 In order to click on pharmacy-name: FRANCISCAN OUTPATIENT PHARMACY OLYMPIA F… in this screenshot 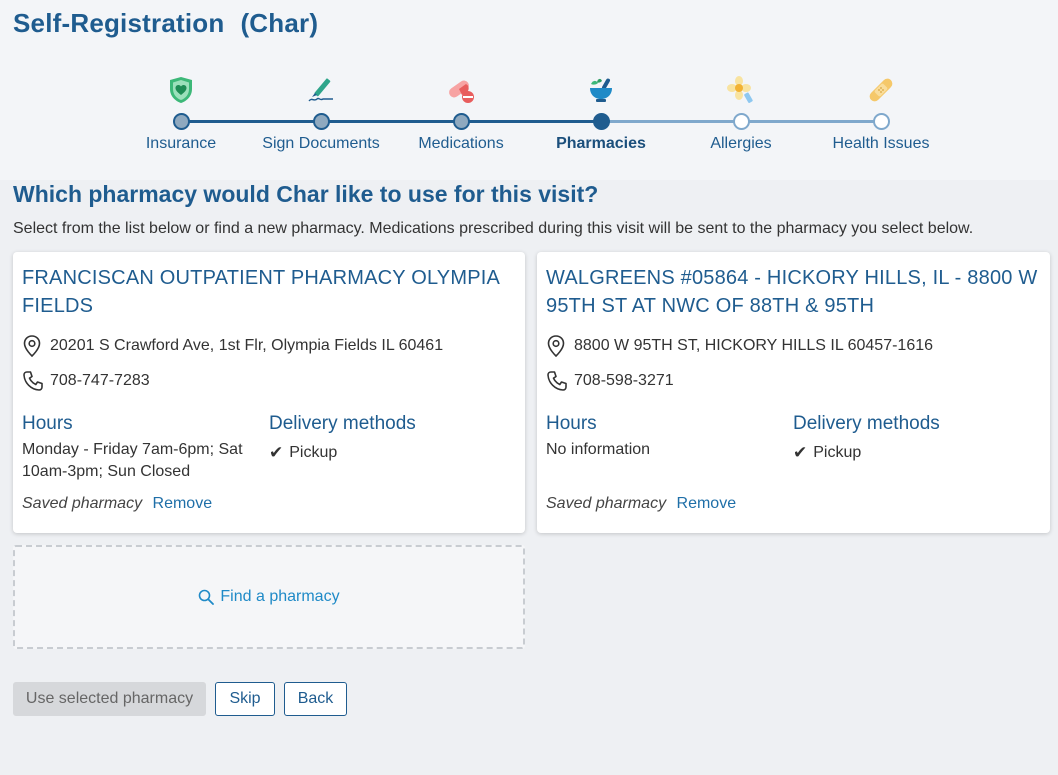, I will do `click(260, 292)`.